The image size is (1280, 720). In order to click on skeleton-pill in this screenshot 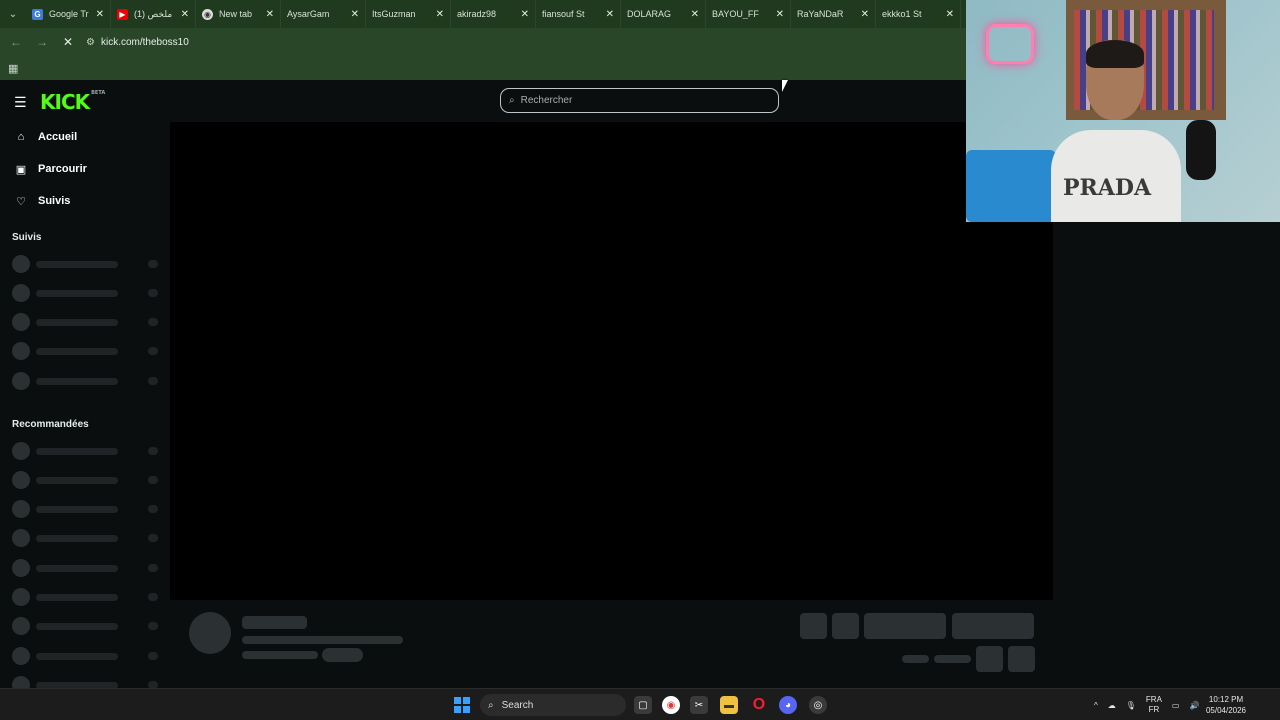, I will do `click(342, 655)`.